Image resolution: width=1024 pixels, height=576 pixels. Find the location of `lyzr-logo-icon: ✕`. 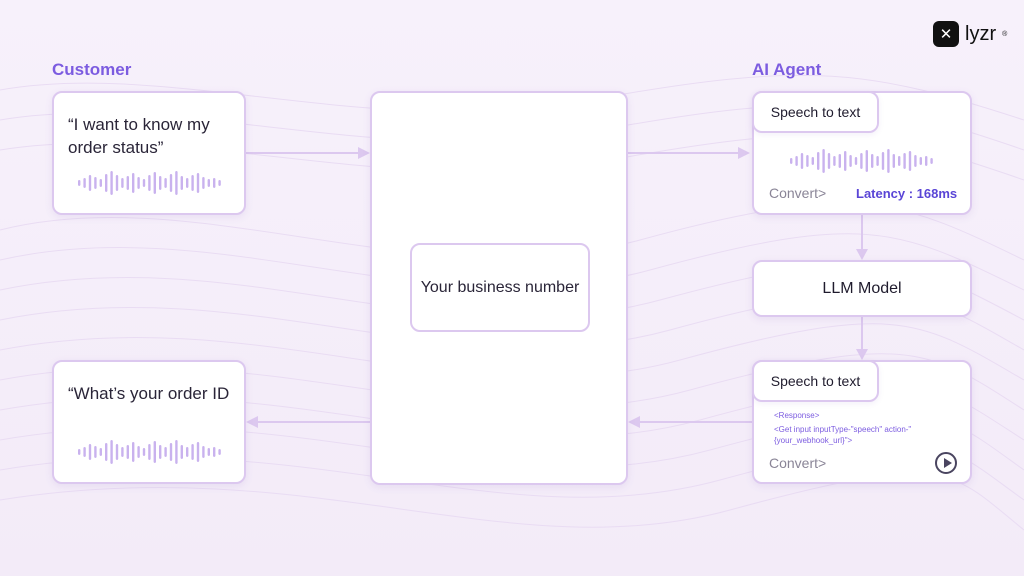

lyzr-logo-icon: ✕ is located at coordinates (946, 34).